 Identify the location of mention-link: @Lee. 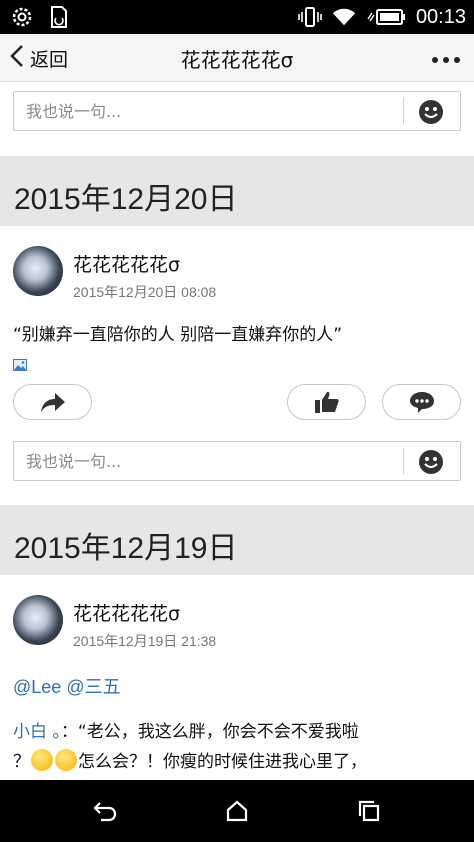
(37, 687).